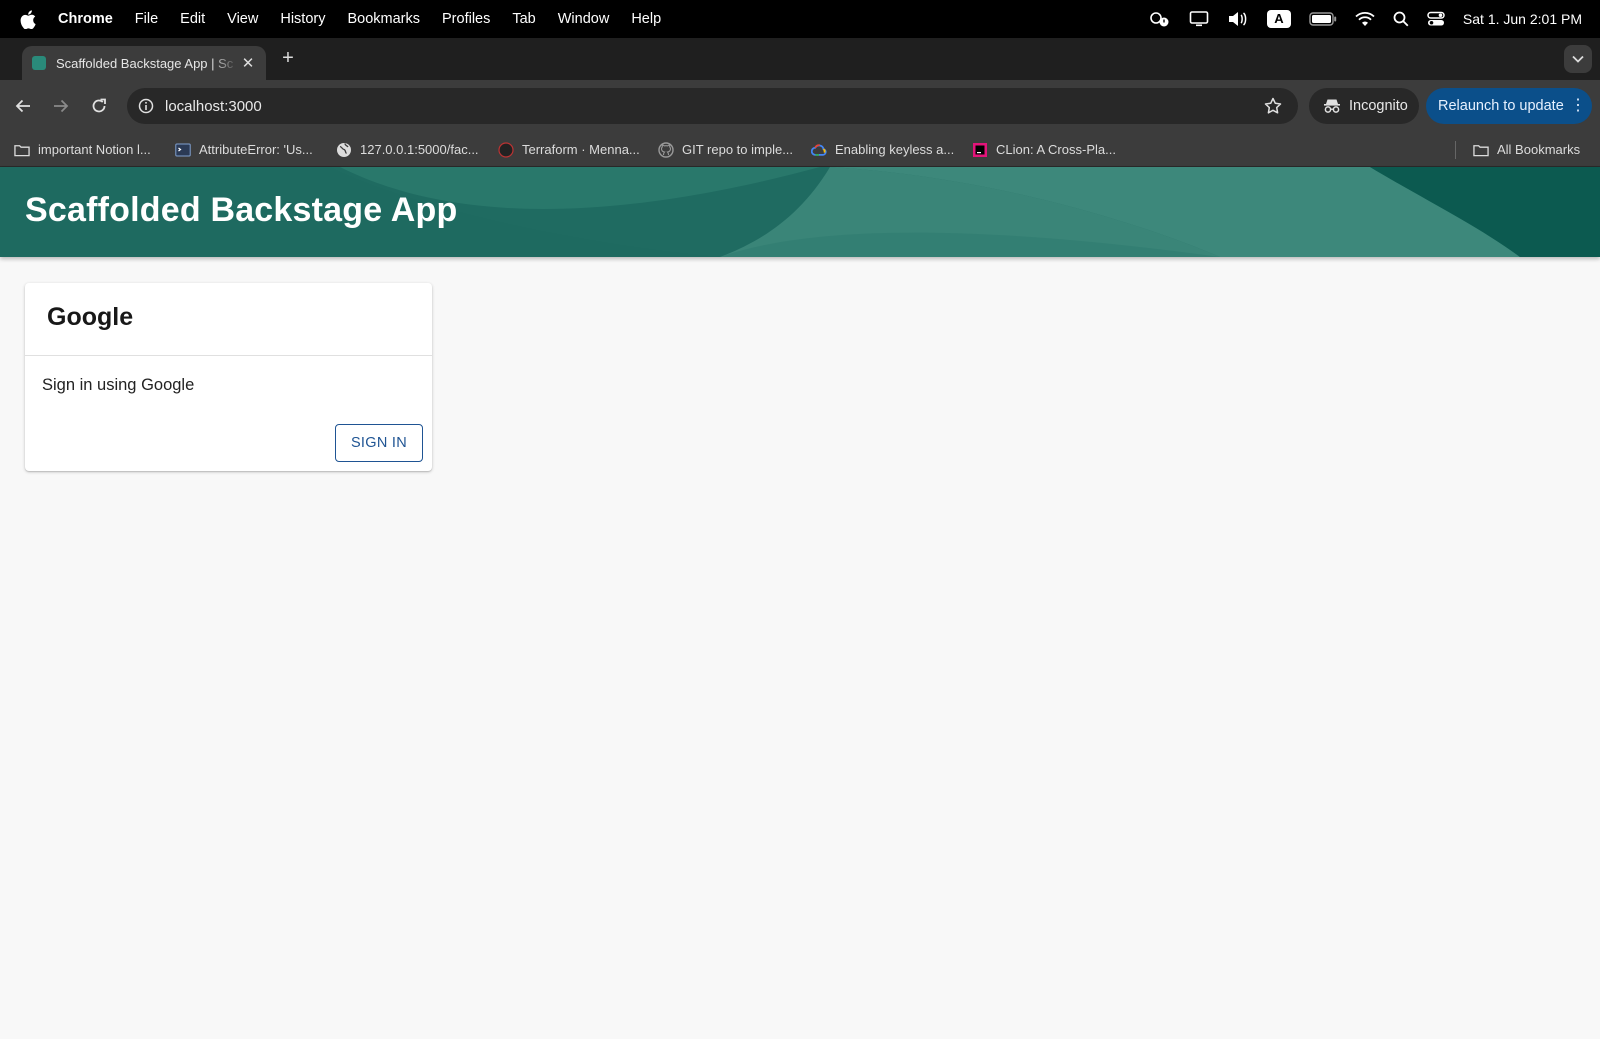 This screenshot has height=1039, width=1600. I want to click on input-source-label: A, so click(1278, 19).